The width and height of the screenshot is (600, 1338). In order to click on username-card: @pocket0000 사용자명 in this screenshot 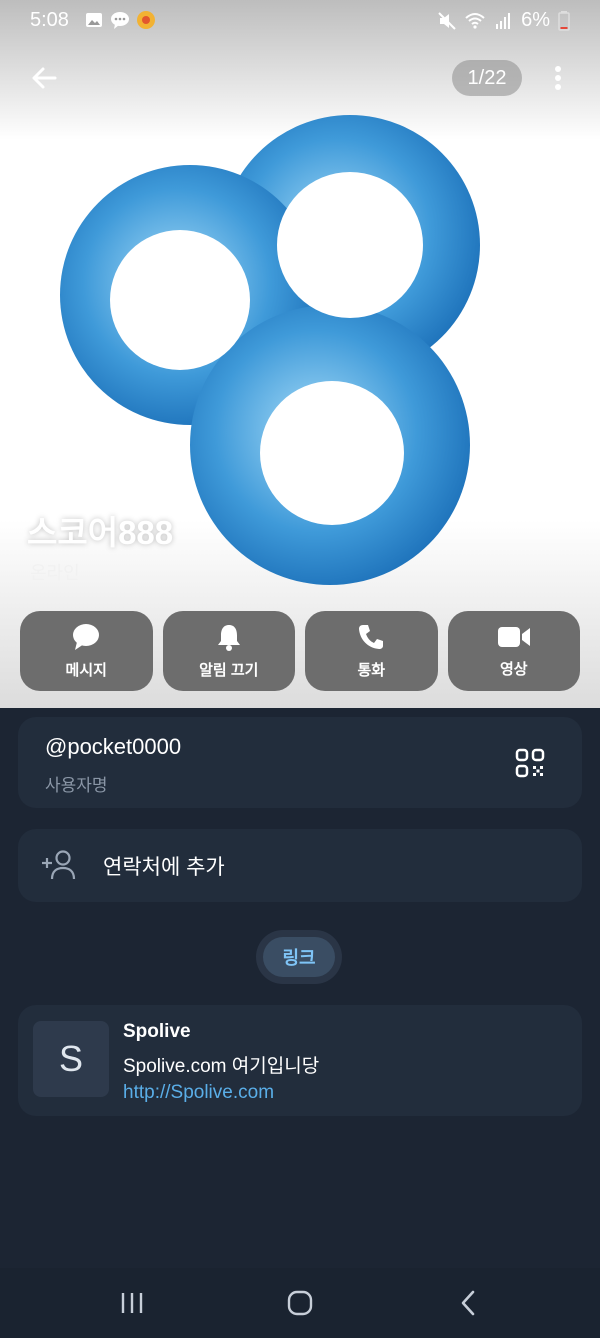, I will do `click(300, 762)`.